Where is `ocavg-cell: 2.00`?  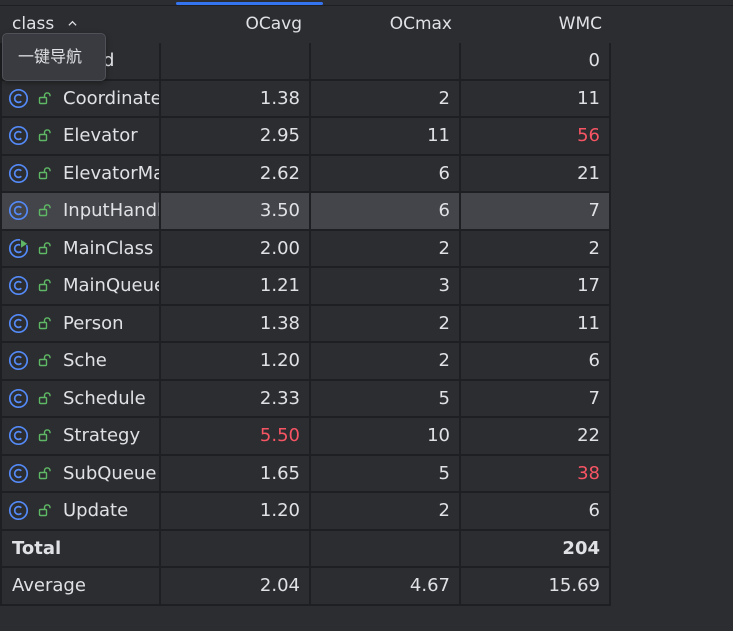 ocavg-cell: 2.00 is located at coordinates (236, 249).